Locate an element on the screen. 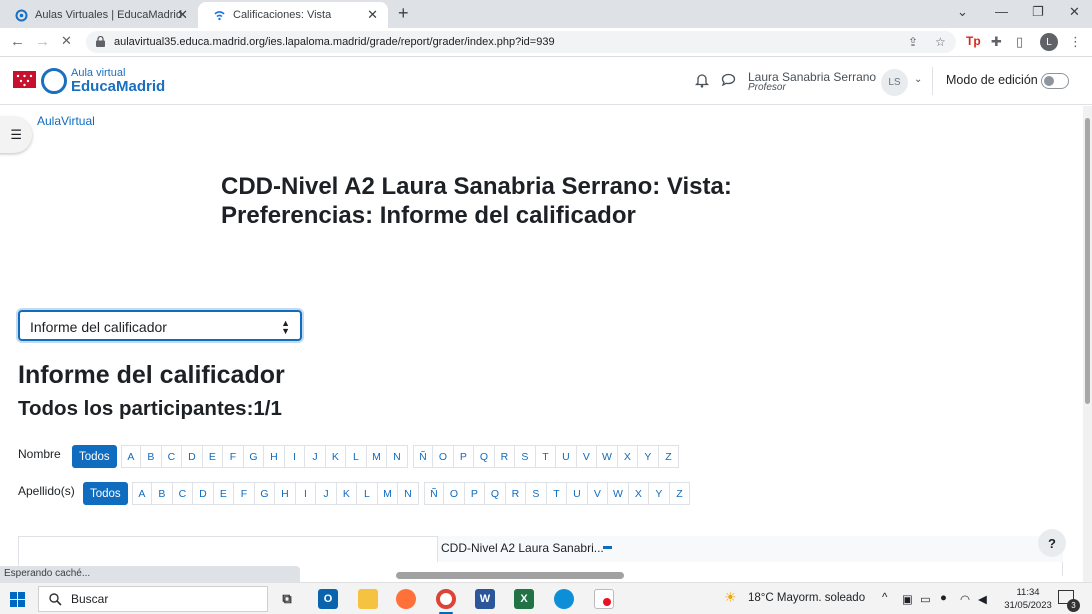  first-name-initial-8: I is located at coordinates (295, 456).